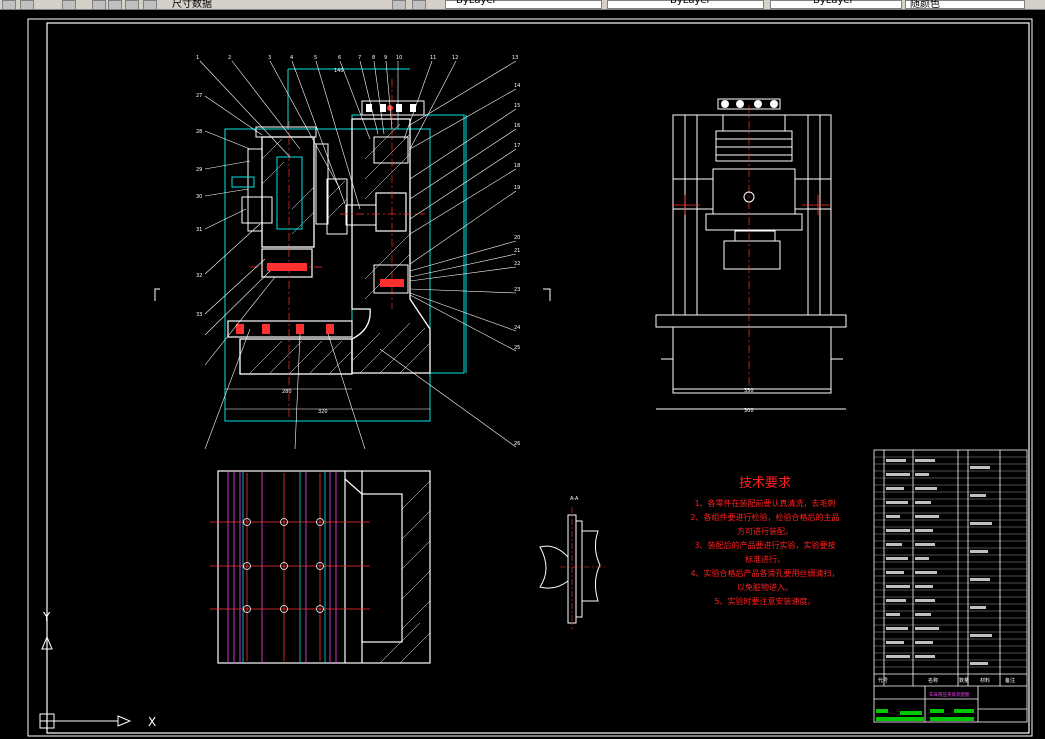 The image size is (1045, 739). Describe the element at coordinates (385, 58) in the screenshot. I see `balloon-9: 9` at that location.